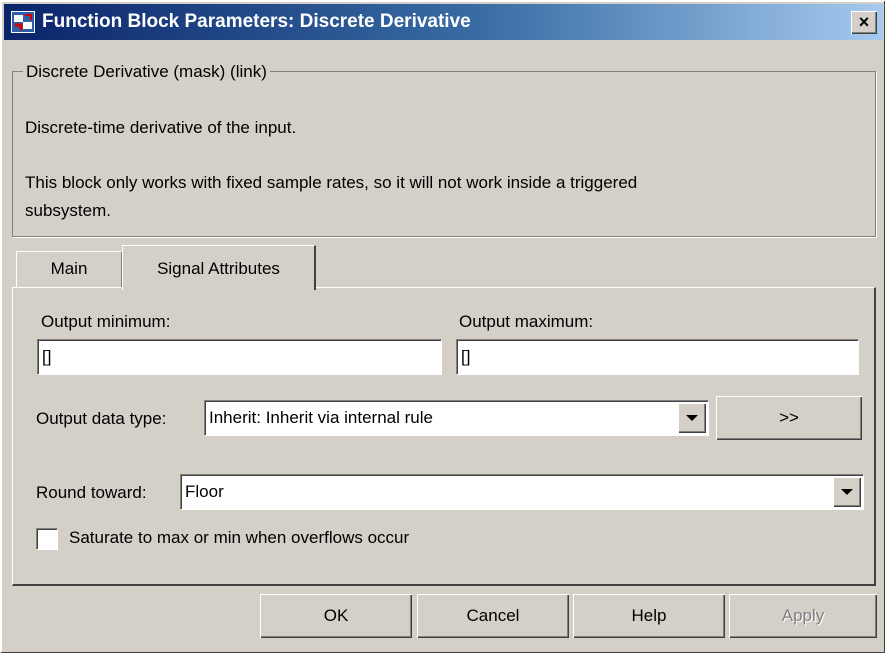  I want to click on description-line-1: Discrete-time derivative of the input., so click(161, 127).